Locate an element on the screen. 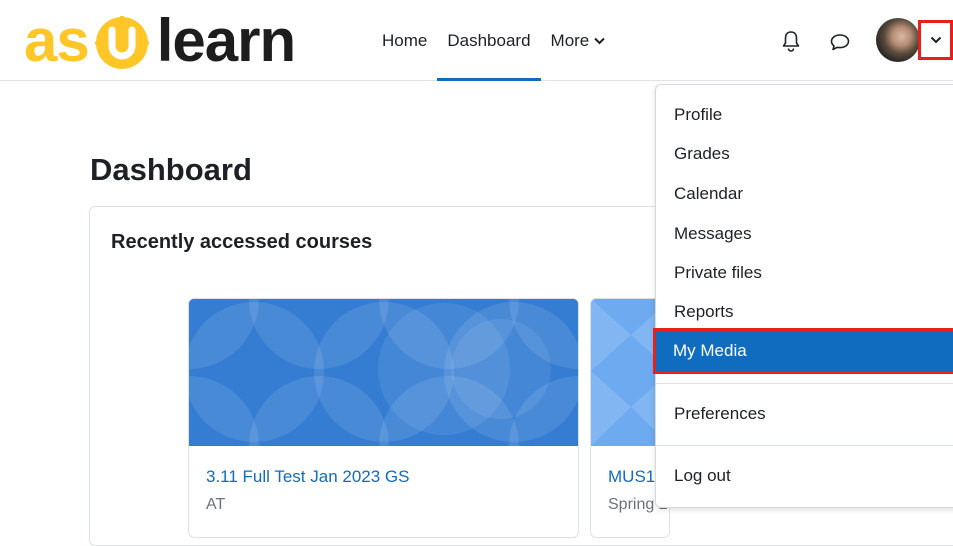  logo-u-emblem is located at coordinates (121, 42).